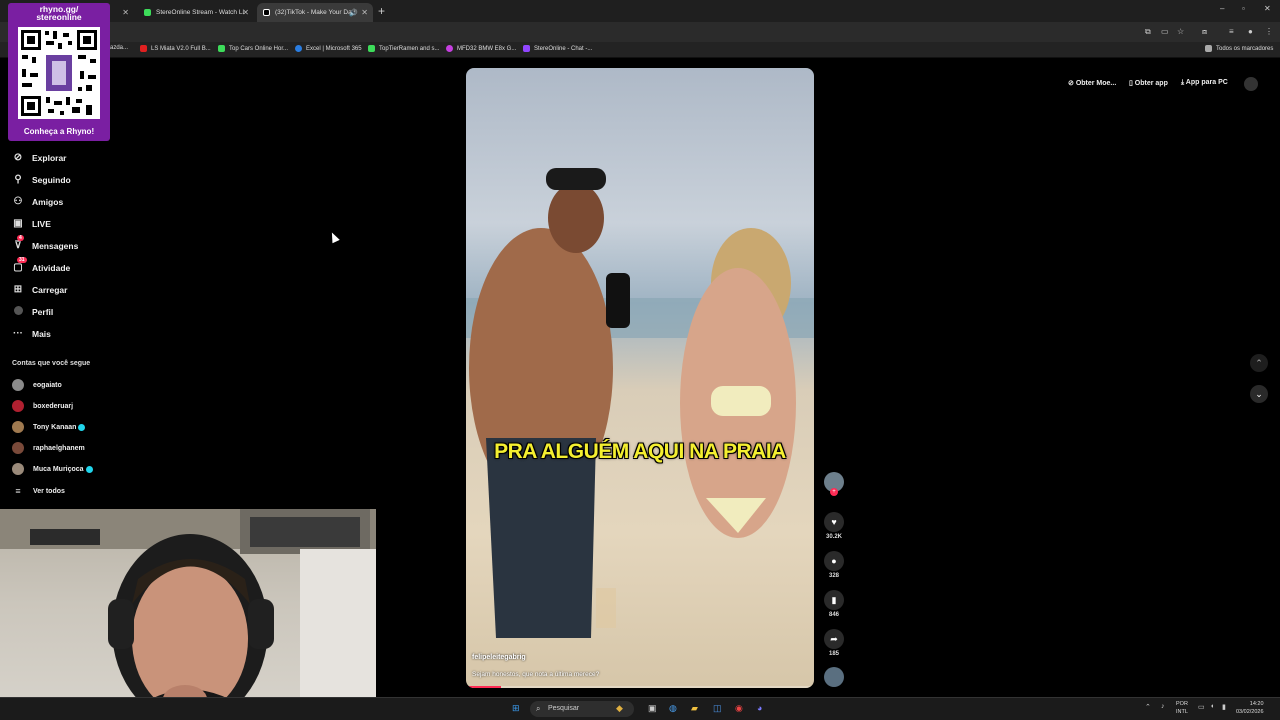  I want to click on chevron-down-icon: ⌄, so click(1259, 394).